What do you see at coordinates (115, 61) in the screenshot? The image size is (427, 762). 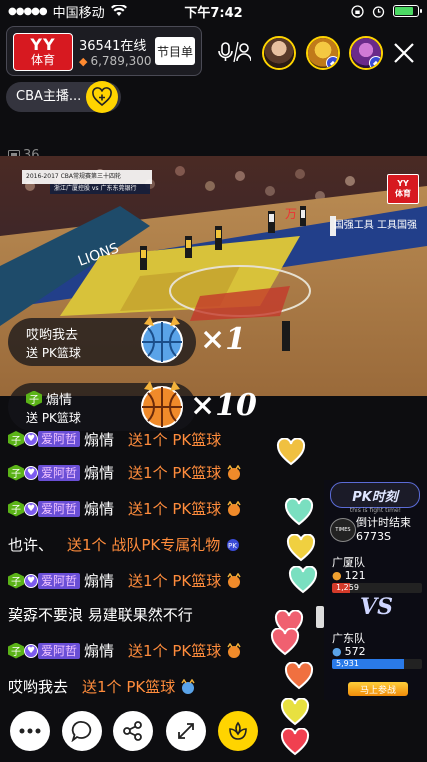 I see `coin-total: ◆ 6,789,300` at bounding box center [115, 61].